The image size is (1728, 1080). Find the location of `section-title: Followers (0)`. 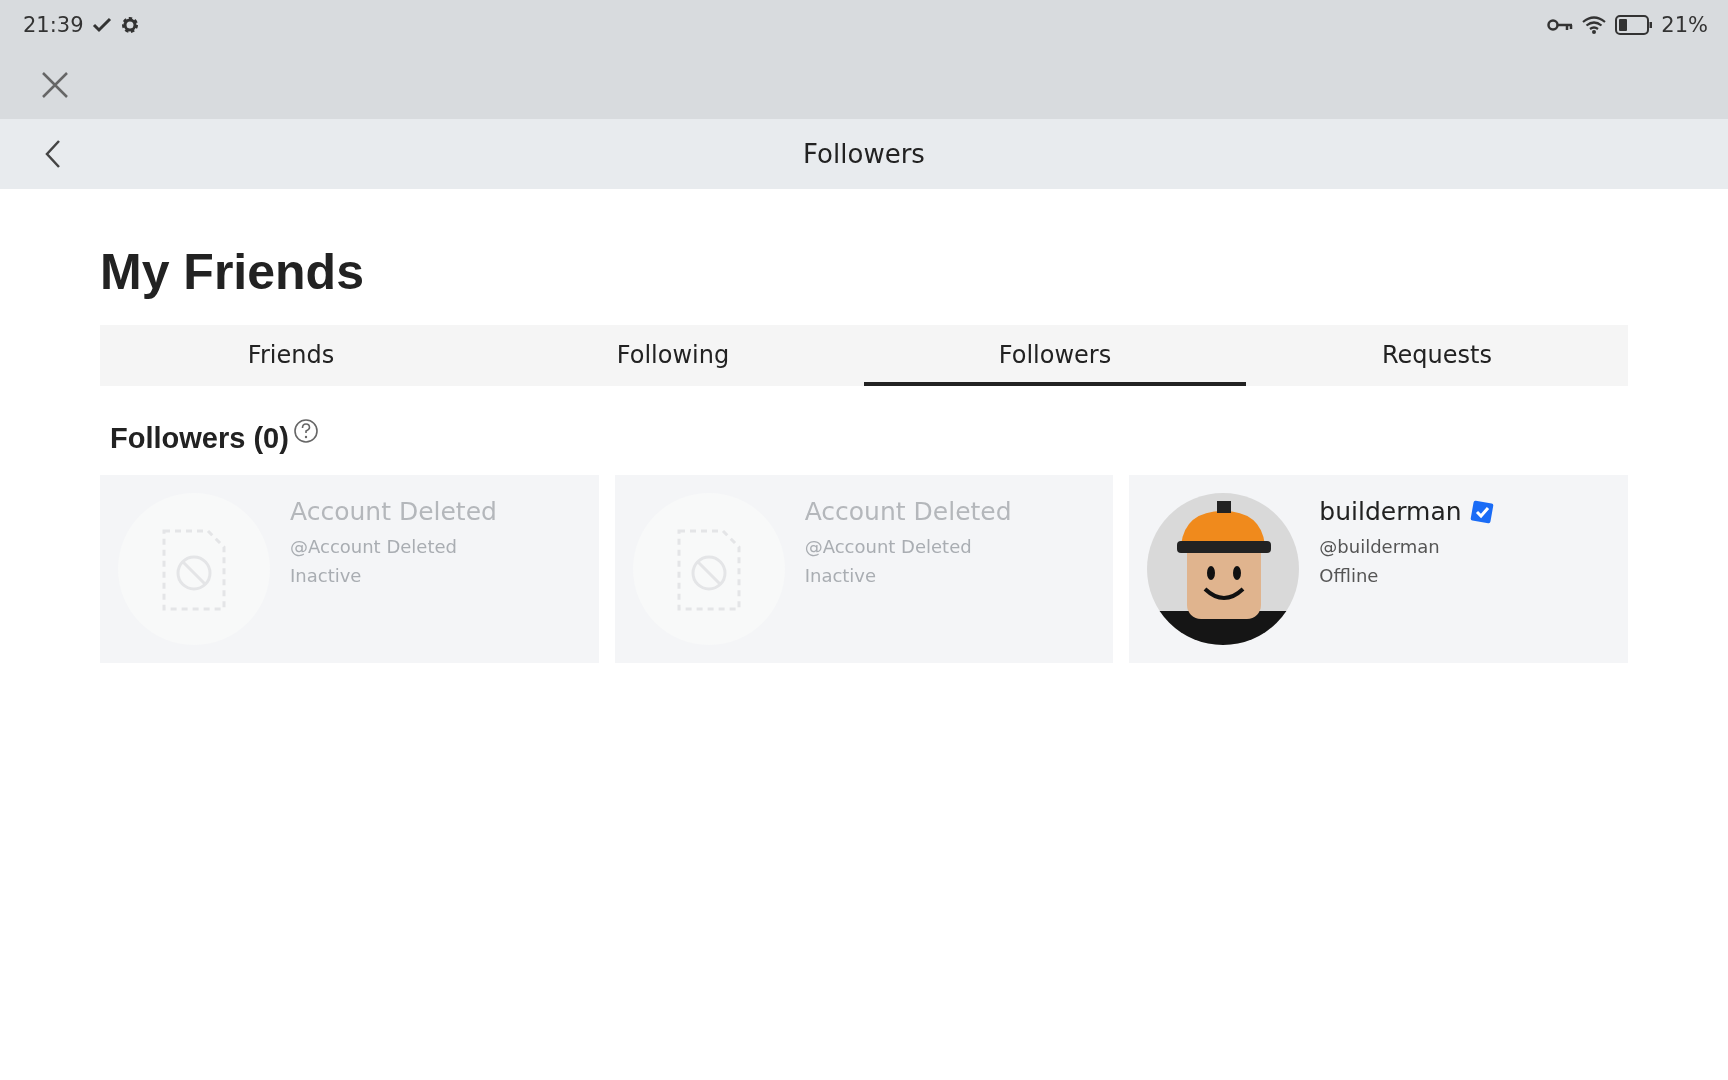

section-title: Followers (0) is located at coordinates (199, 438).